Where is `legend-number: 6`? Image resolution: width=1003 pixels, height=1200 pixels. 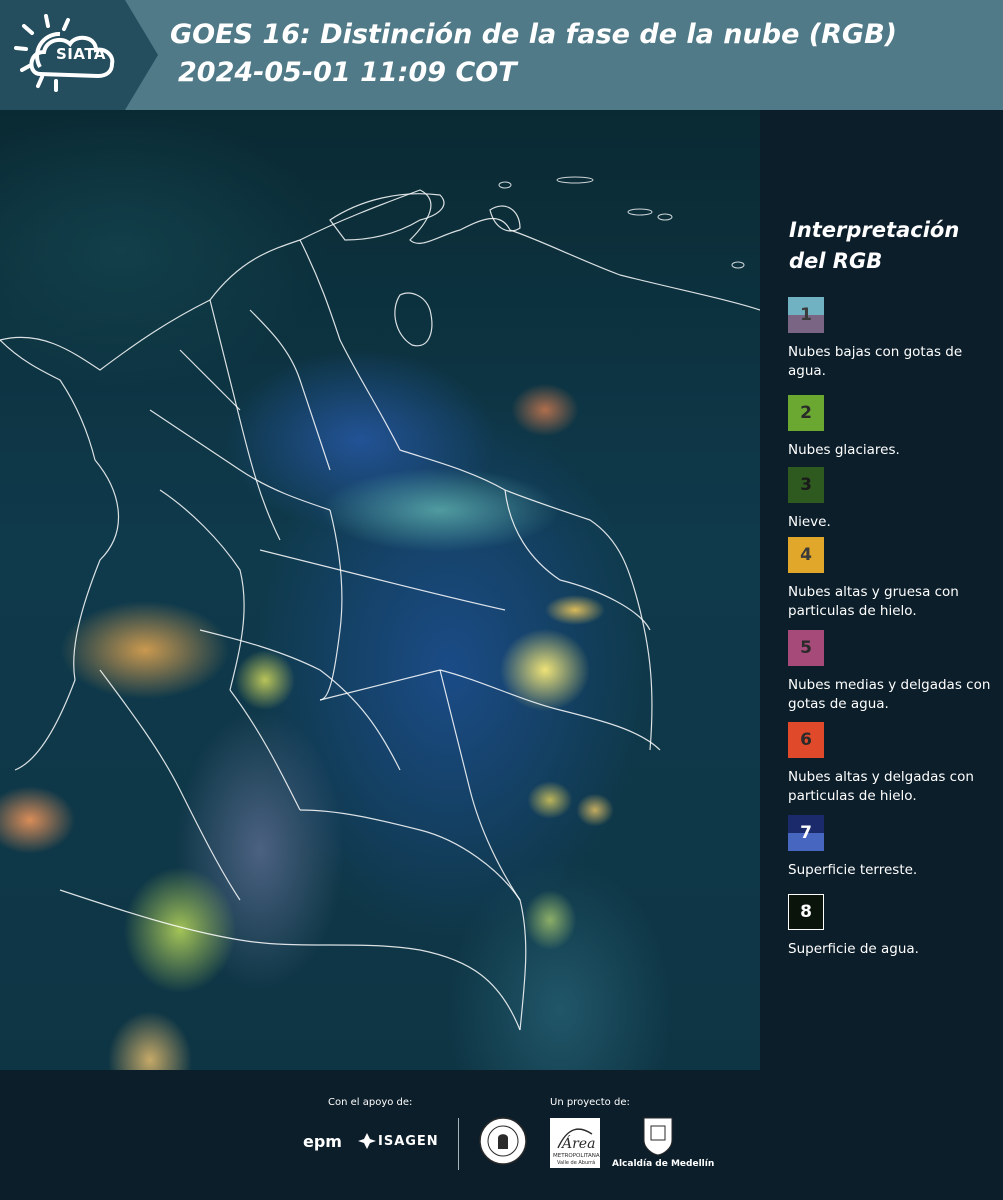 legend-number: 6 is located at coordinates (806, 740).